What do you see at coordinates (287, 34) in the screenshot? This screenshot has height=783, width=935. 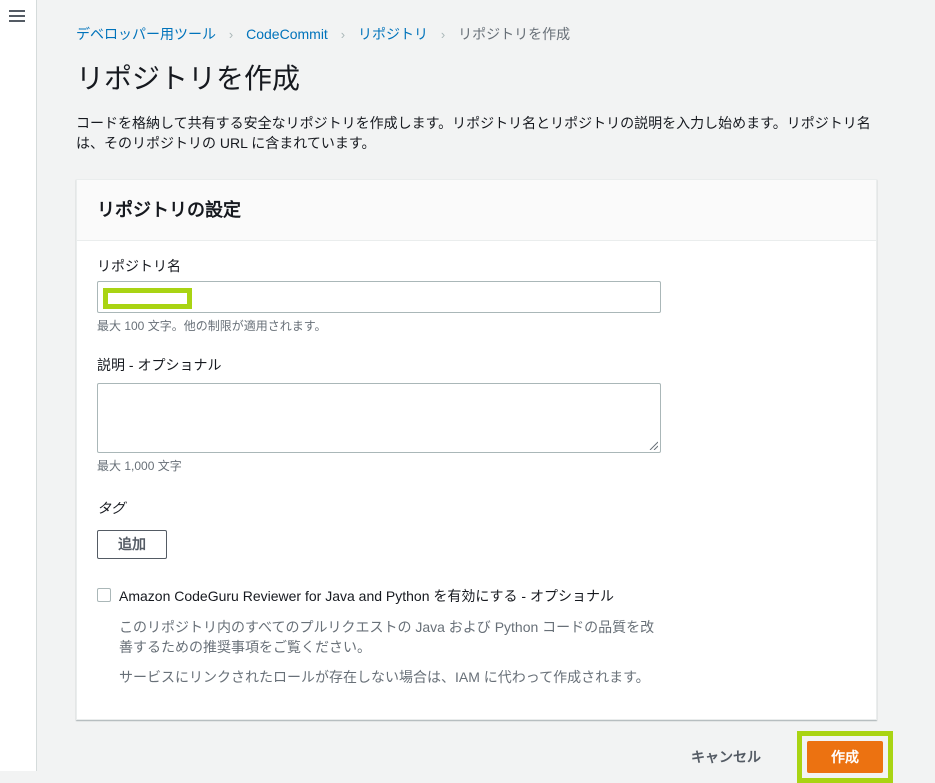 I see `breadcrumb-codecommit: CodeCommit` at bounding box center [287, 34].